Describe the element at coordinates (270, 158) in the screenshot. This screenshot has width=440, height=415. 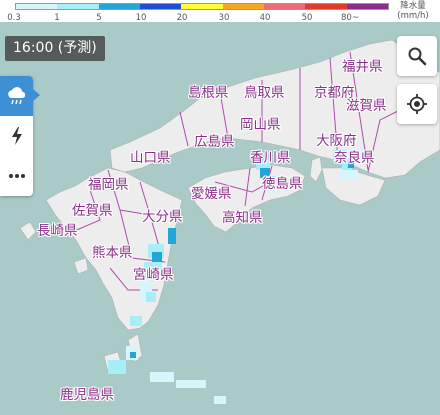
I see `prefecture-label-kagawa: 香川県` at that location.